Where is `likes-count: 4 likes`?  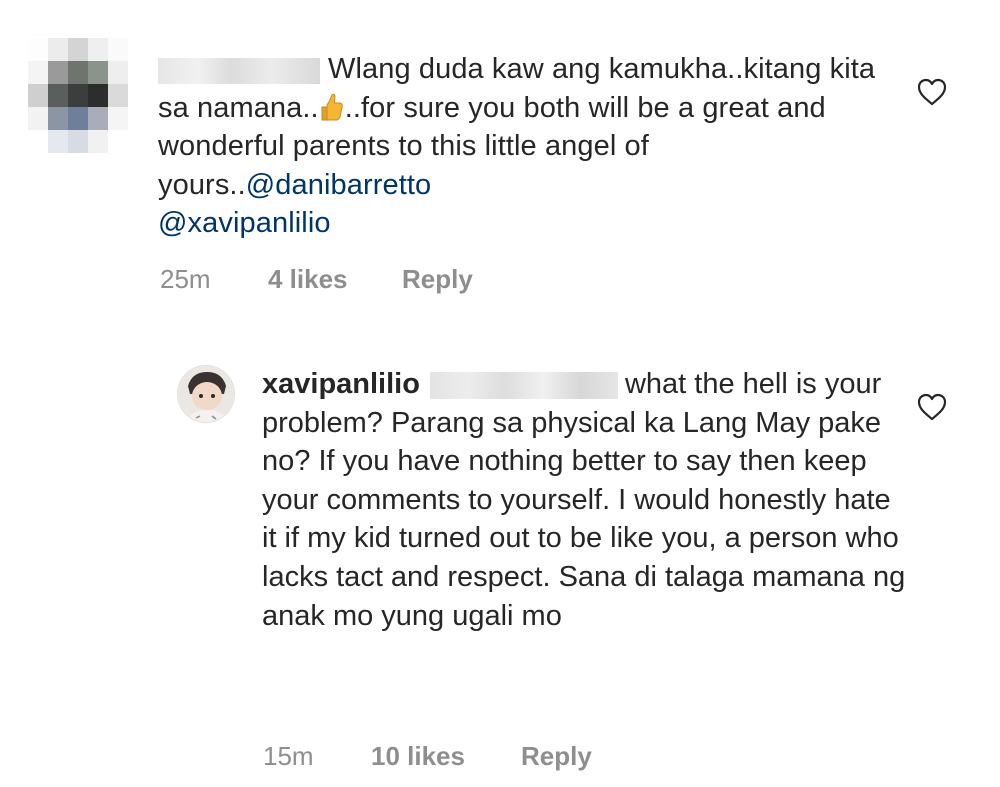 likes-count: 4 likes is located at coordinates (335, 279).